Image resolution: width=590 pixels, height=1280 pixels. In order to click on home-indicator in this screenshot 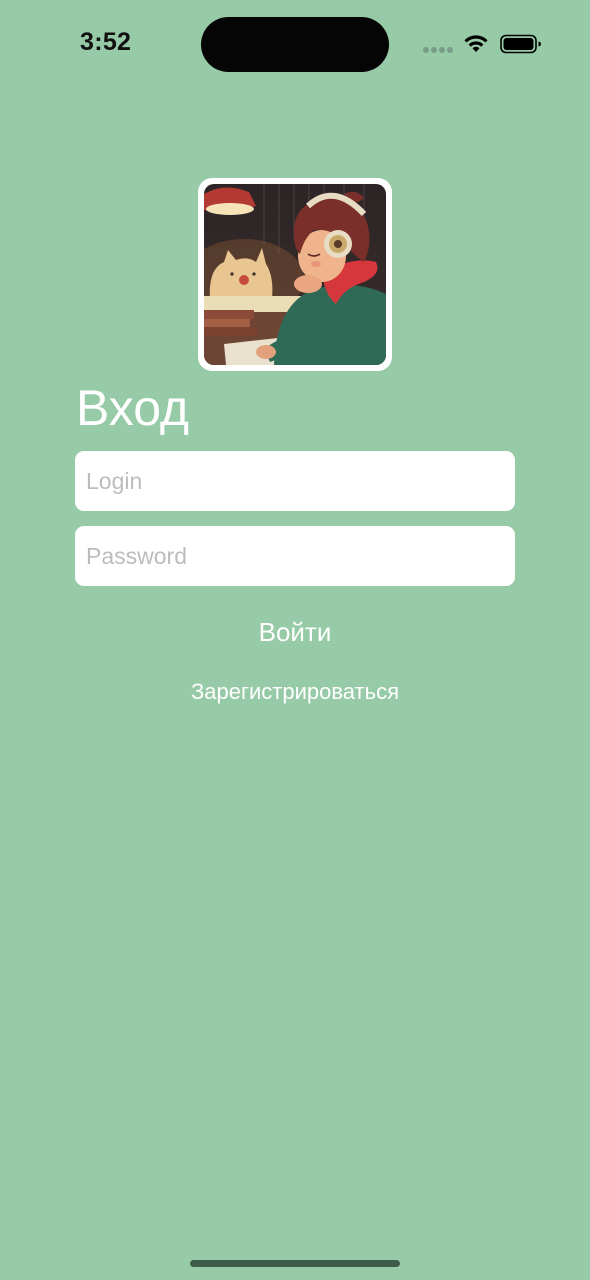, I will do `click(295, 1263)`.